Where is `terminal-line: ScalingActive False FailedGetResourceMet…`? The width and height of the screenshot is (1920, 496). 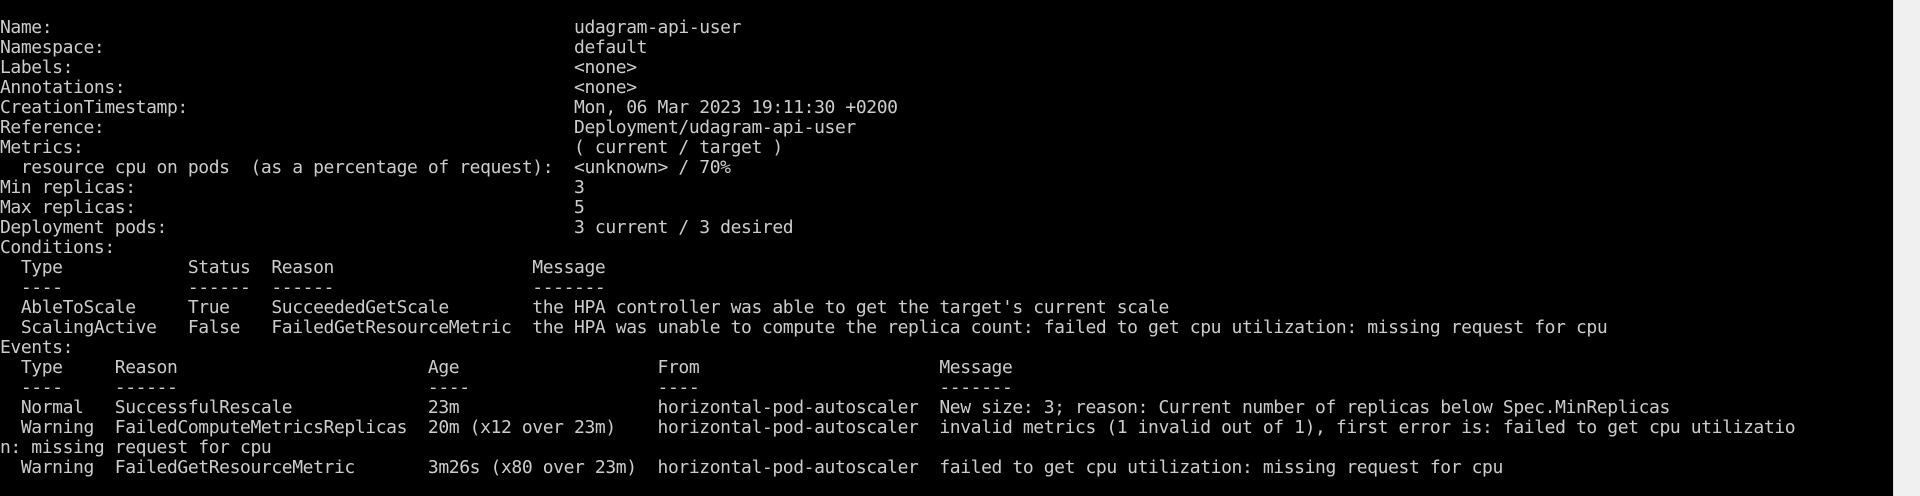 terminal-line: ScalingActive False FailedGetResourceMet… is located at coordinates (804, 327).